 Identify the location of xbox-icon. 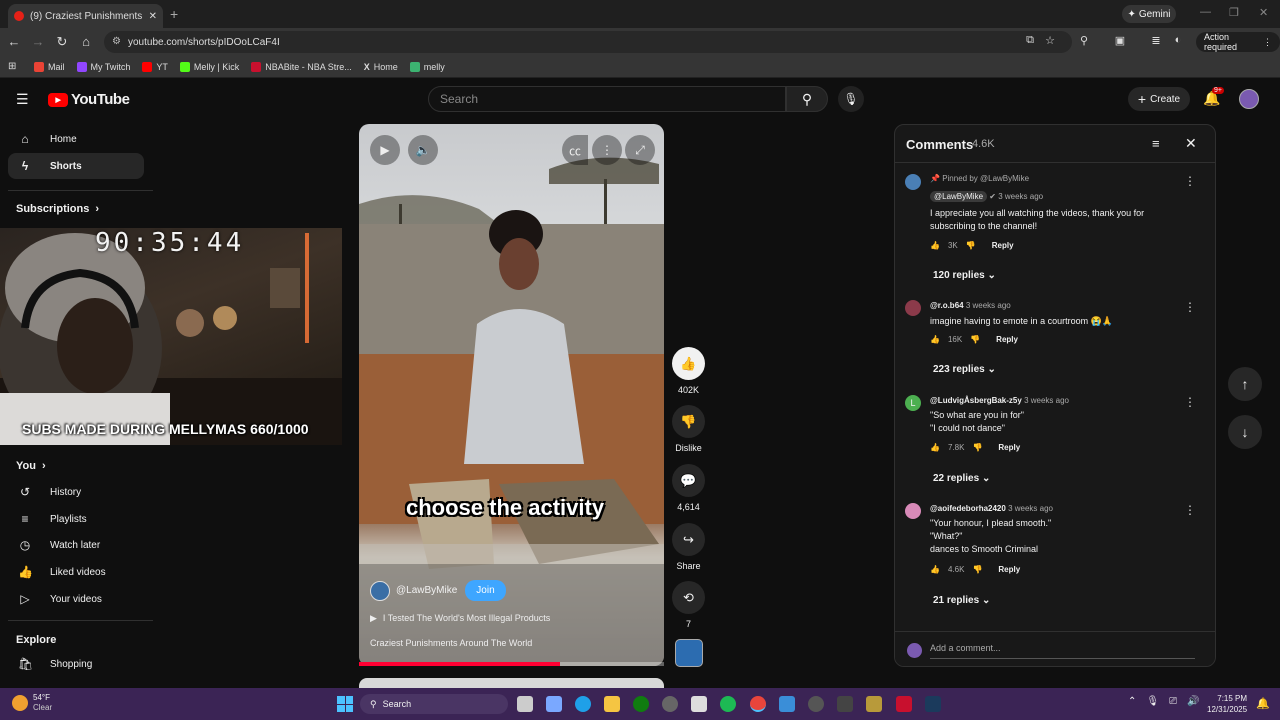
(641, 704).